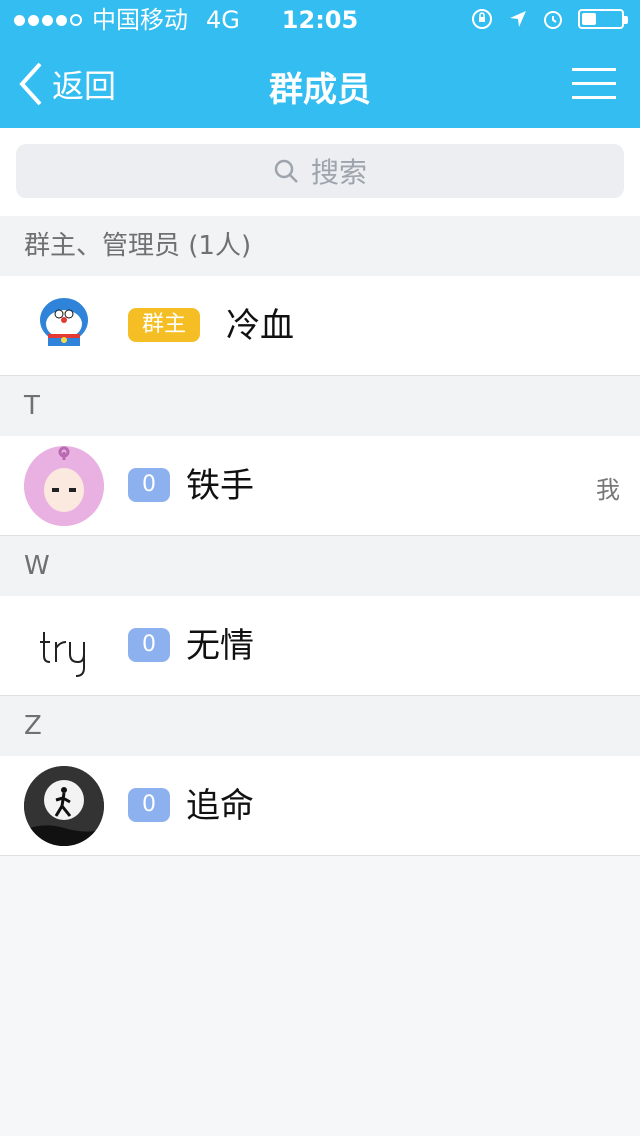 Image resolution: width=640 pixels, height=1136 pixels. What do you see at coordinates (320, 566) in the screenshot?
I see `section-header-w: W` at bounding box center [320, 566].